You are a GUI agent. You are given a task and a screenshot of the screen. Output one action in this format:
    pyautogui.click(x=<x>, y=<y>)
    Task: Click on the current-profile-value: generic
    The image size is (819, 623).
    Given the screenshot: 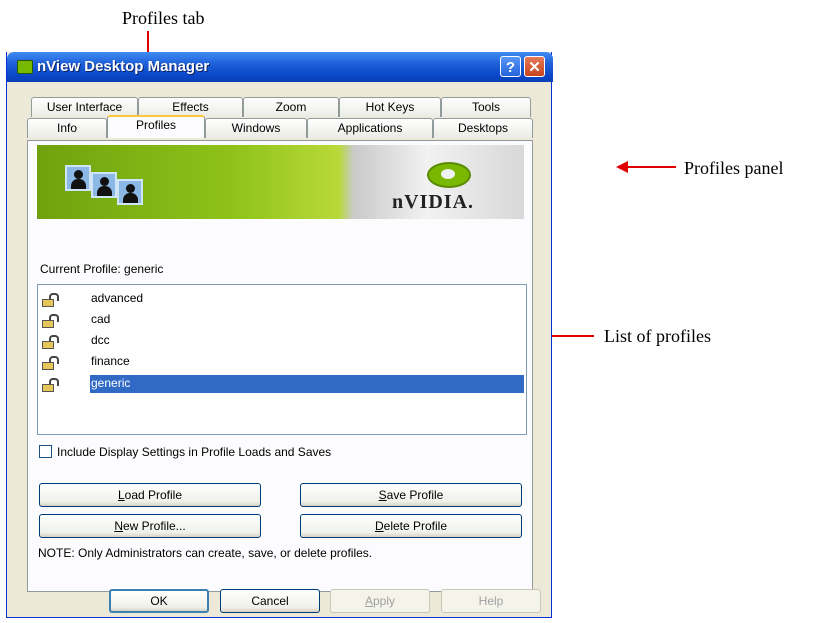 What is the action you would take?
    pyautogui.click(x=144, y=269)
    